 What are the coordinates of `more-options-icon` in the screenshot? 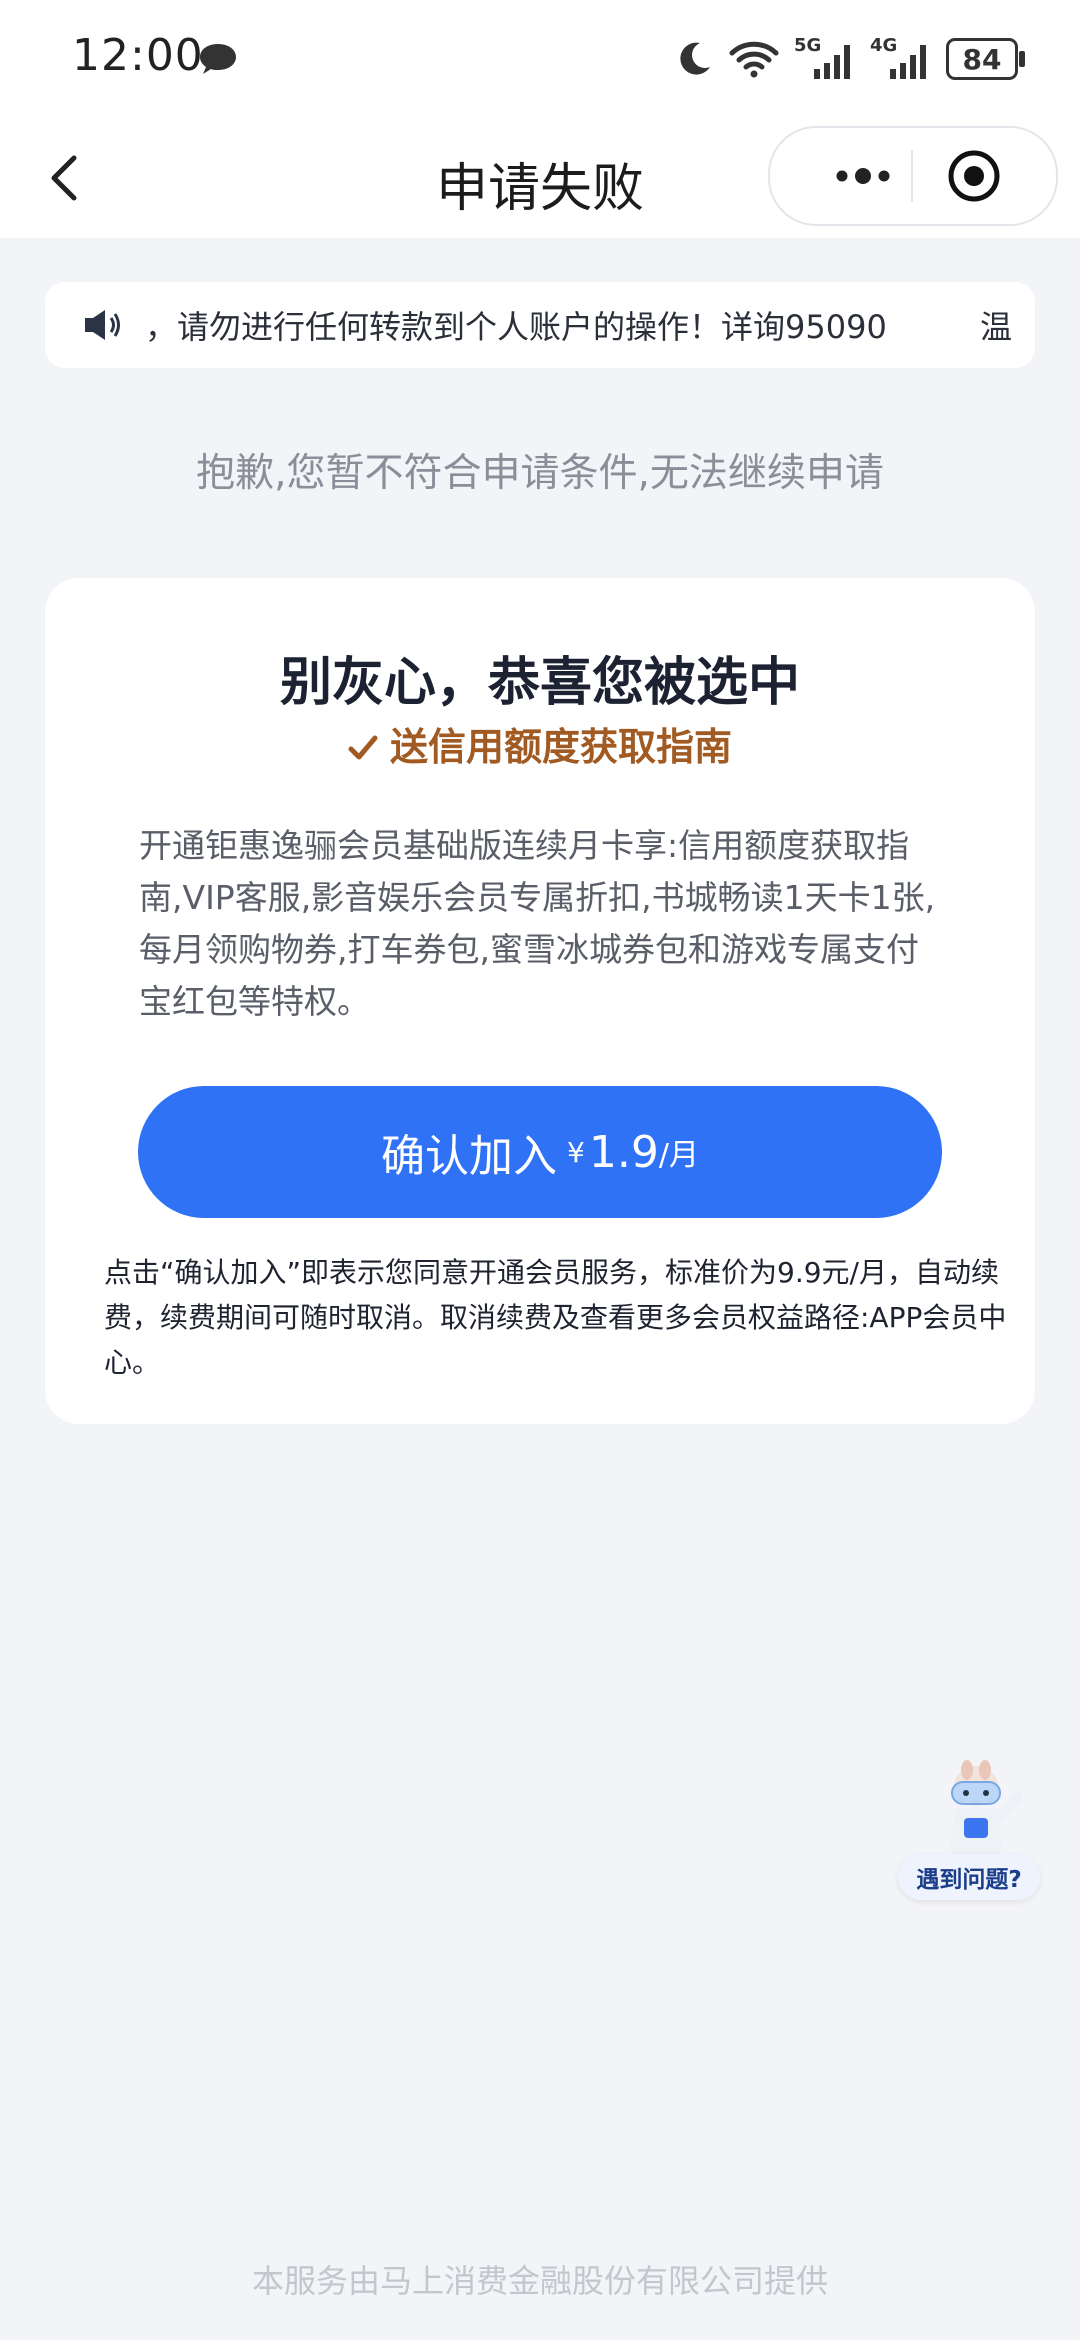 It's located at (863, 176).